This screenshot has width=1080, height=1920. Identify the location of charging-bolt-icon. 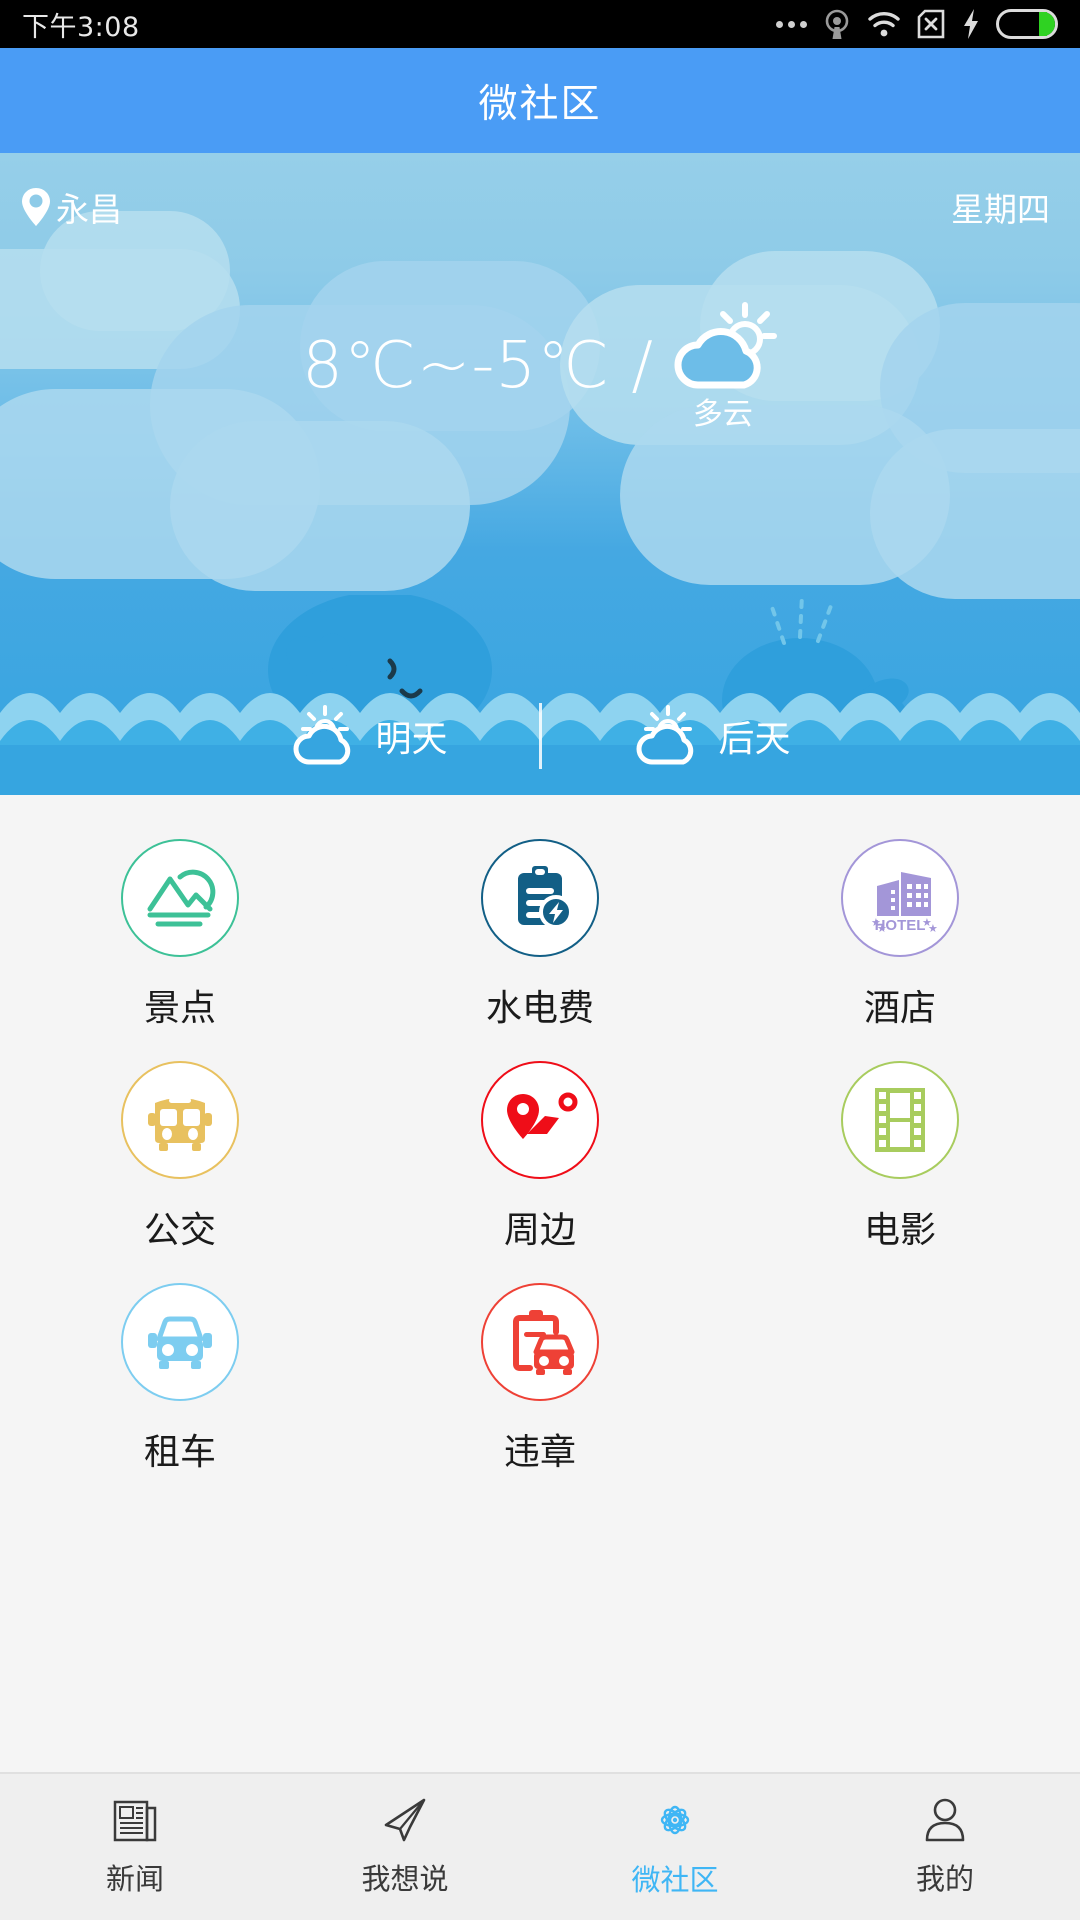
(971, 24).